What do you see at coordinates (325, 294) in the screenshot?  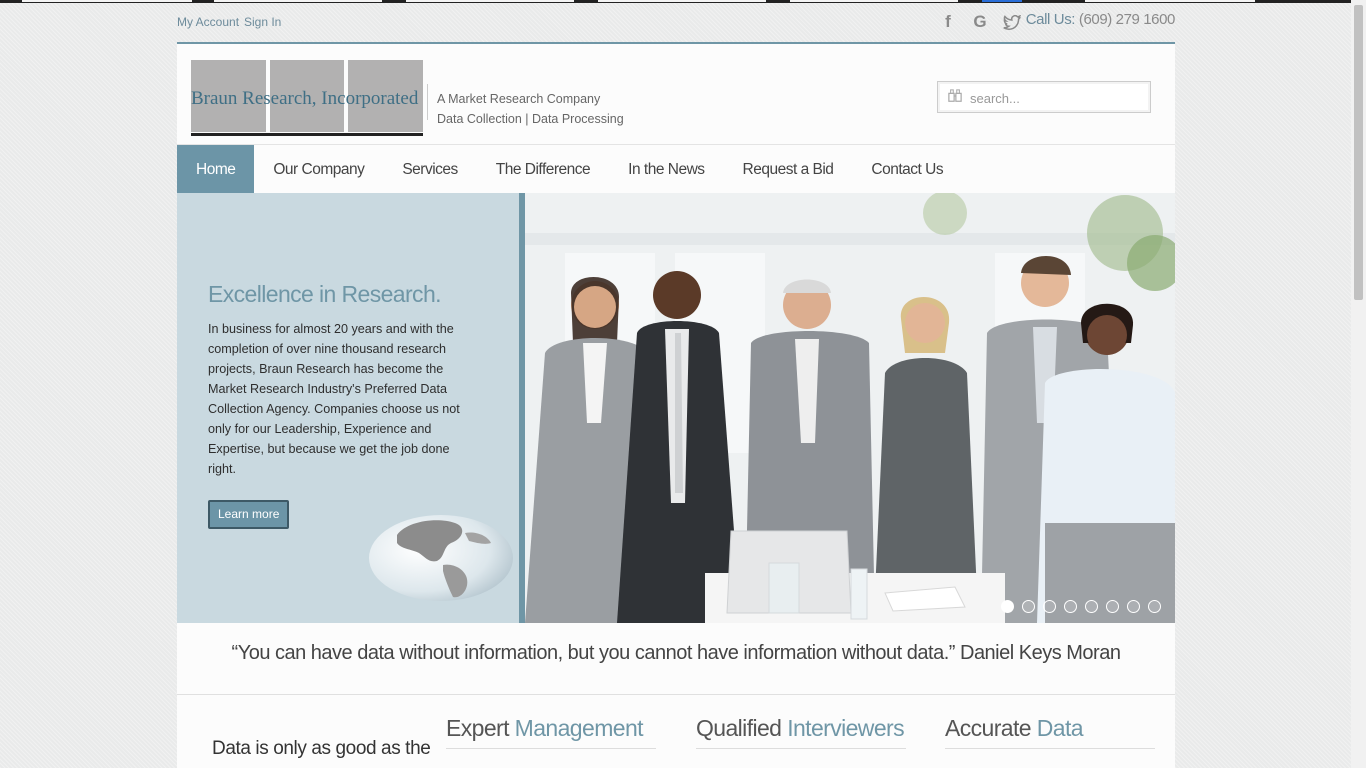 I see `hero-title: Excellence in Research.` at bounding box center [325, 294].